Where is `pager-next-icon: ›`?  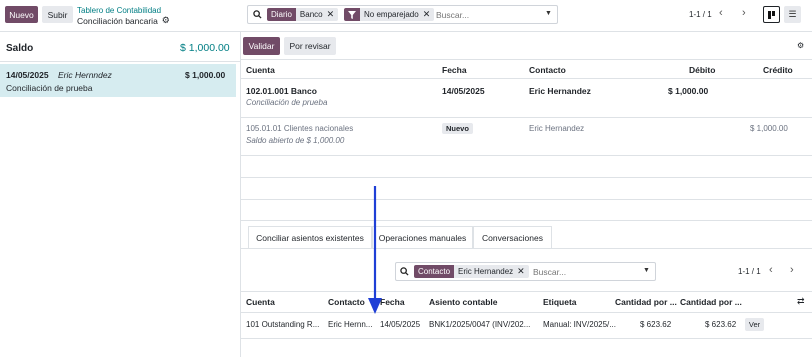 pager-next-icon: › is located at coordinates (744, 13).